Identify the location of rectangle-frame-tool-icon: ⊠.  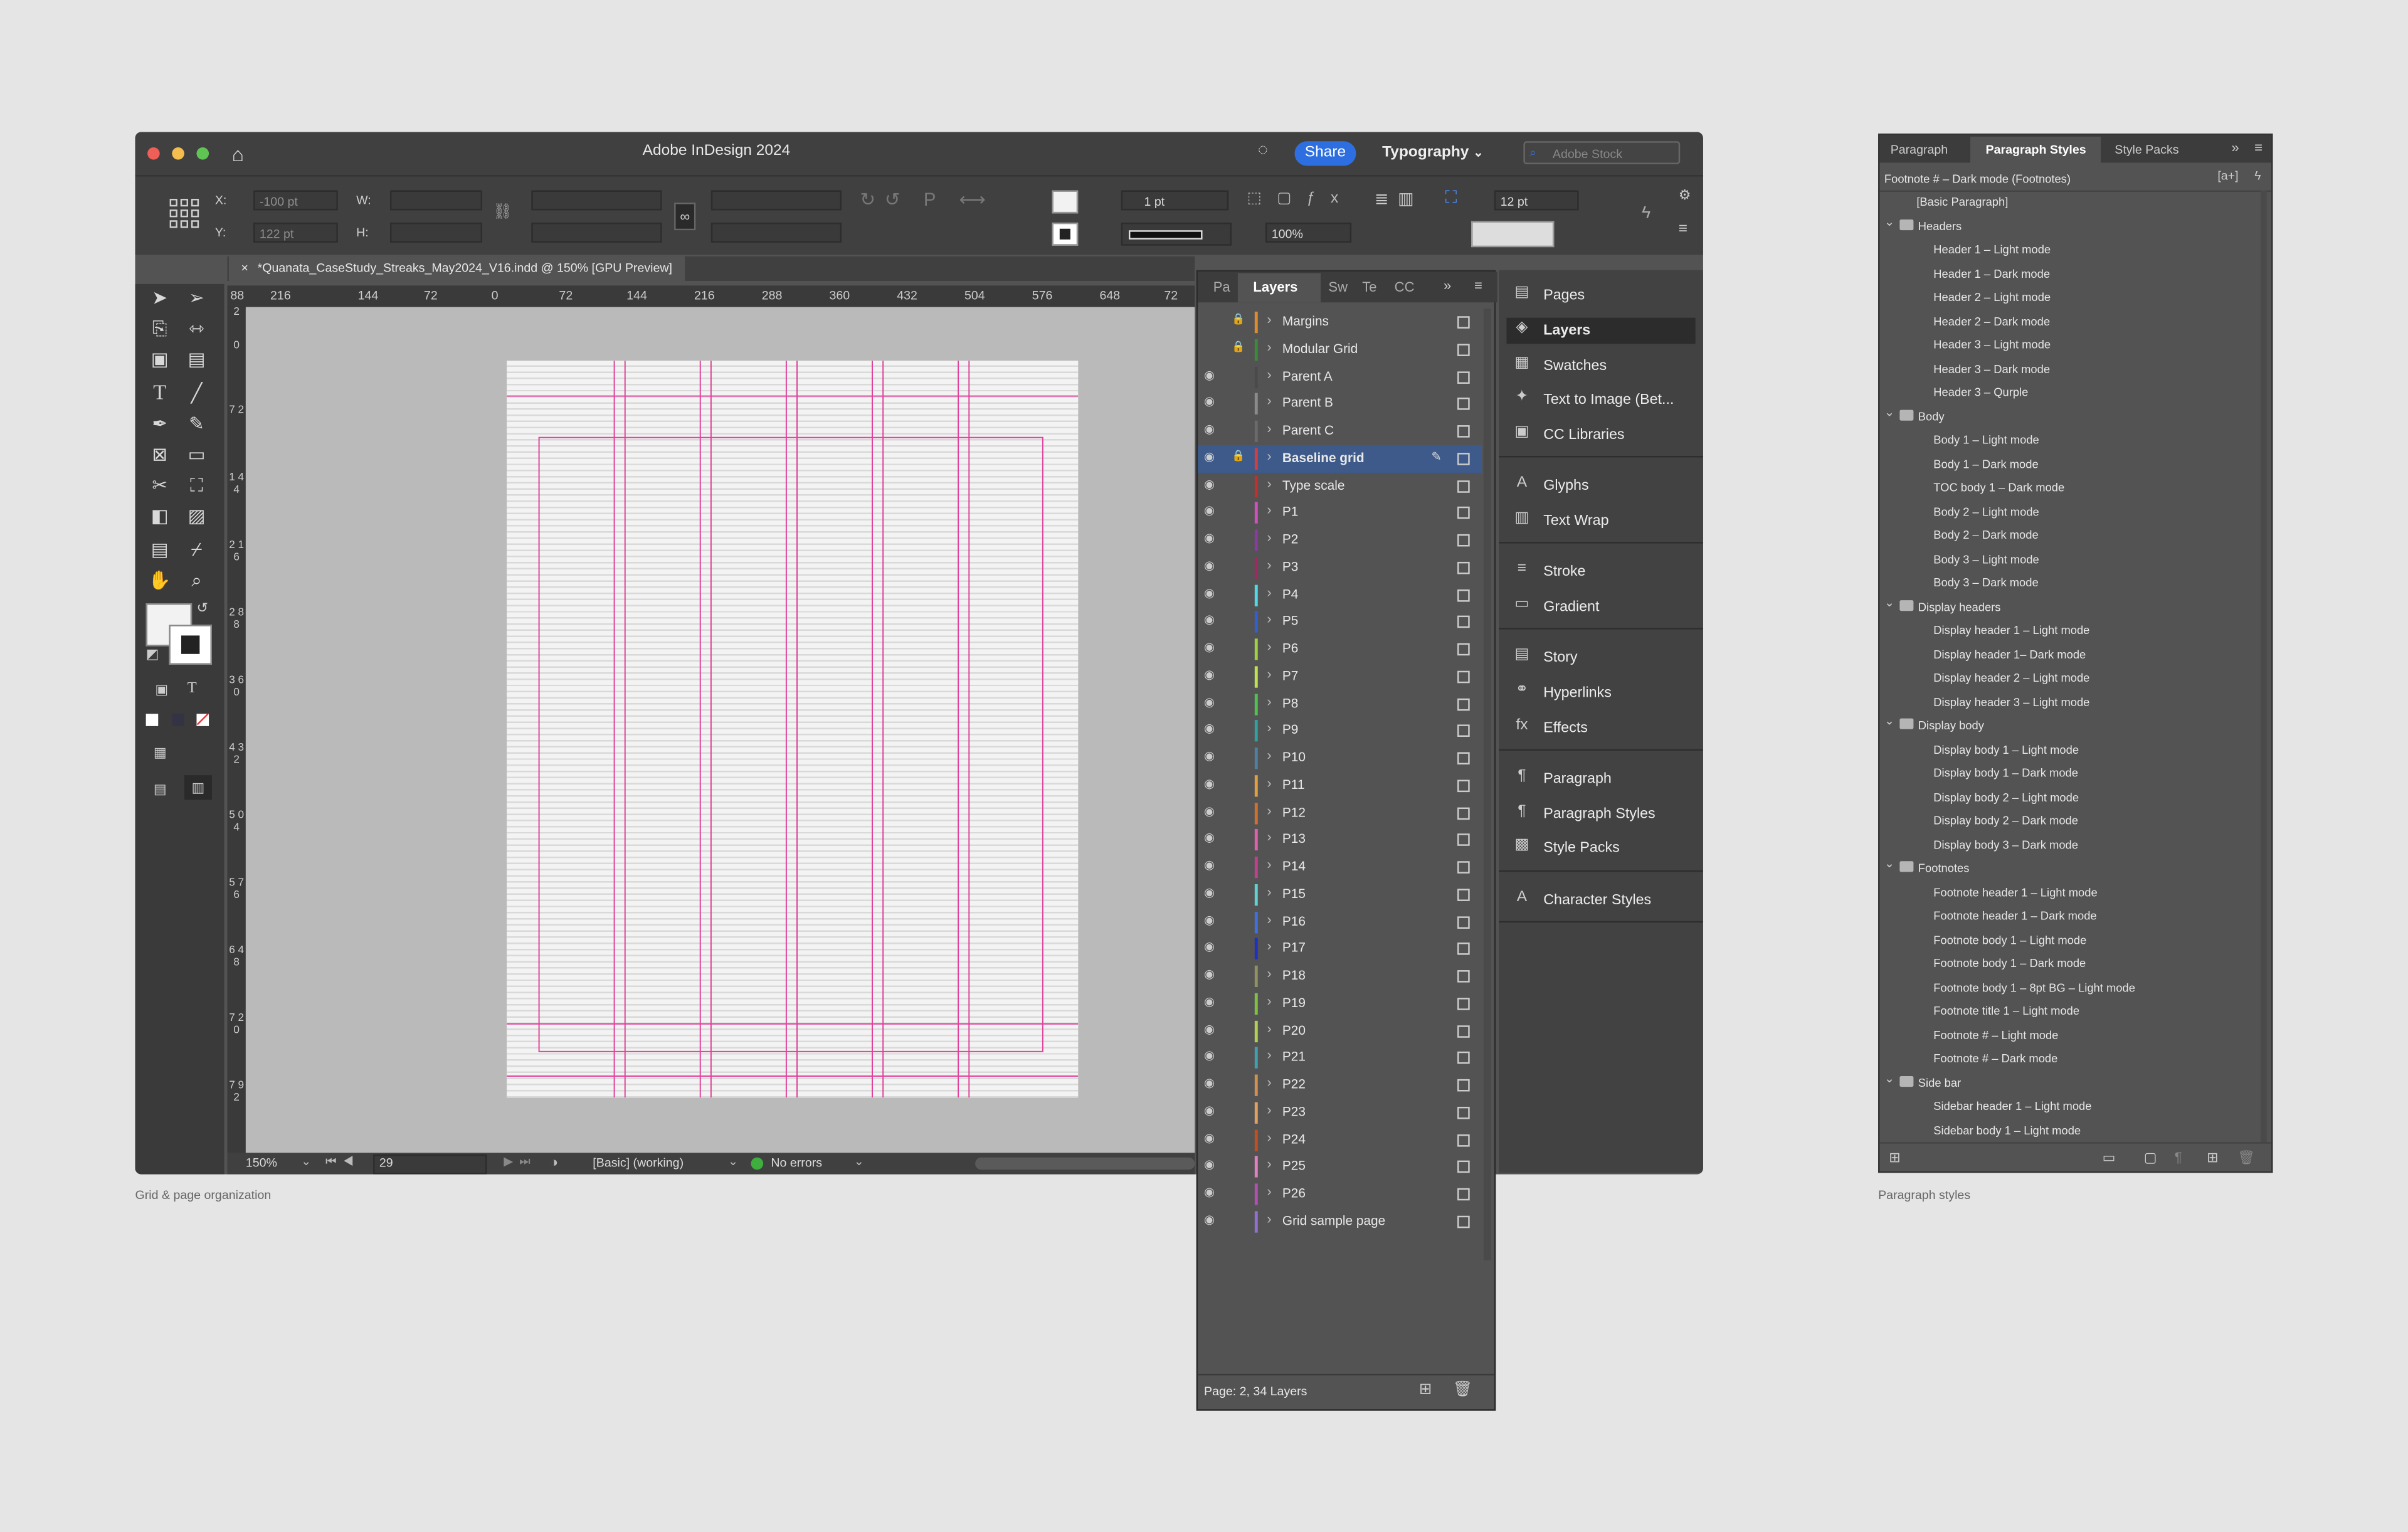
(160, 454).